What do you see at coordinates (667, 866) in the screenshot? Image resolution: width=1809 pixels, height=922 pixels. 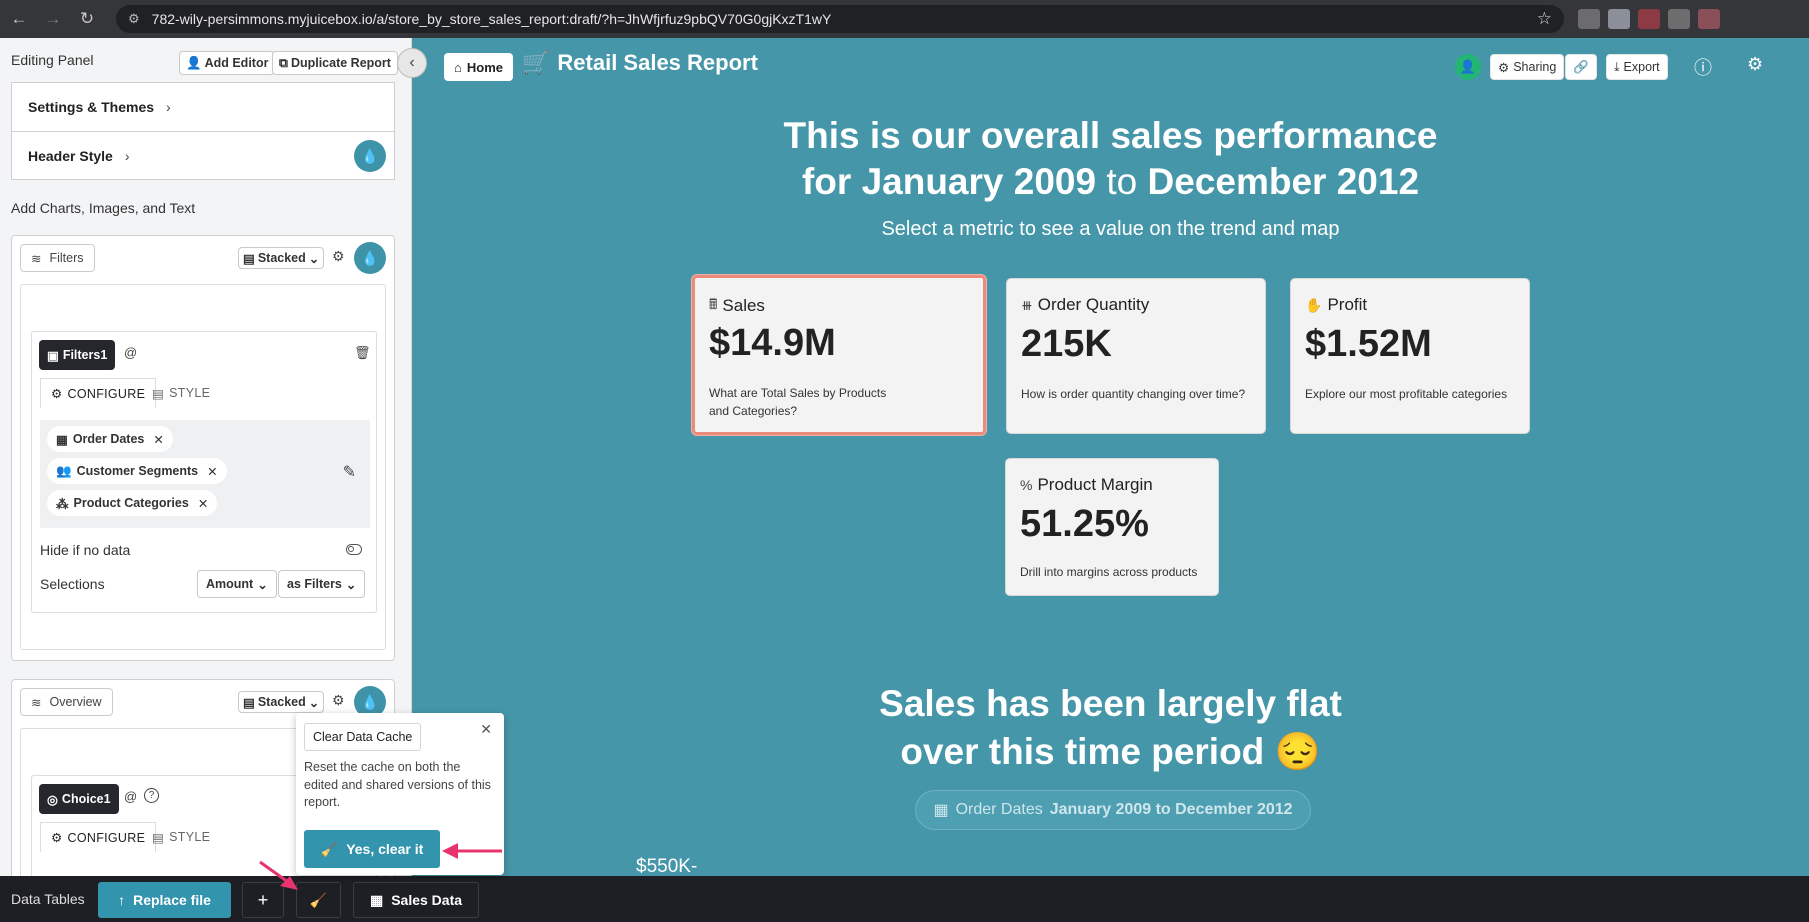 I see `chart-axis-label: $550K-` at bounding box center [667, 866].